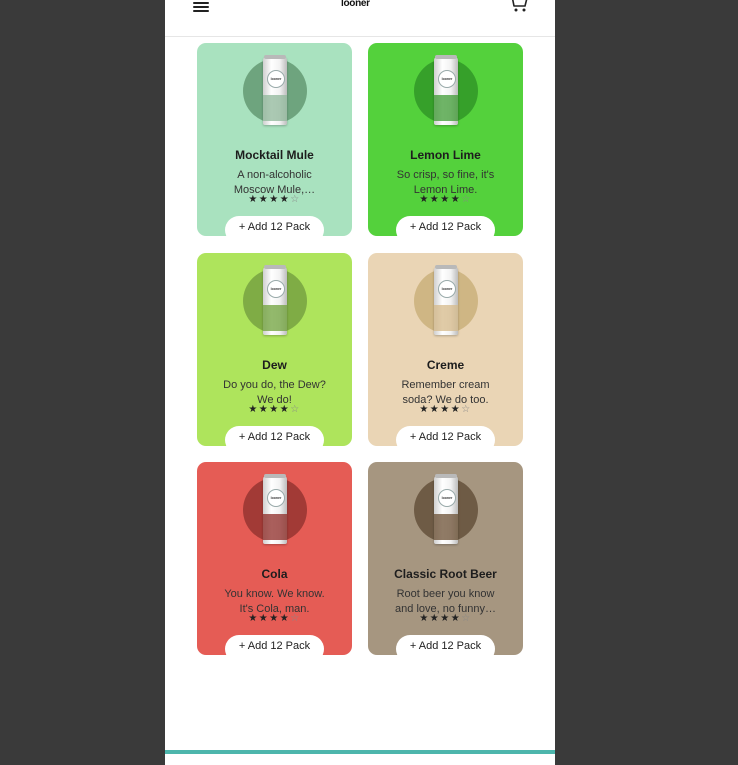 This screenshot has width=738, height=765. What do you see at coordinates (274, 392) in the screenshot?
I see `product-description: Do you do, the Dew? We do!` at bounding box center [274, 392].